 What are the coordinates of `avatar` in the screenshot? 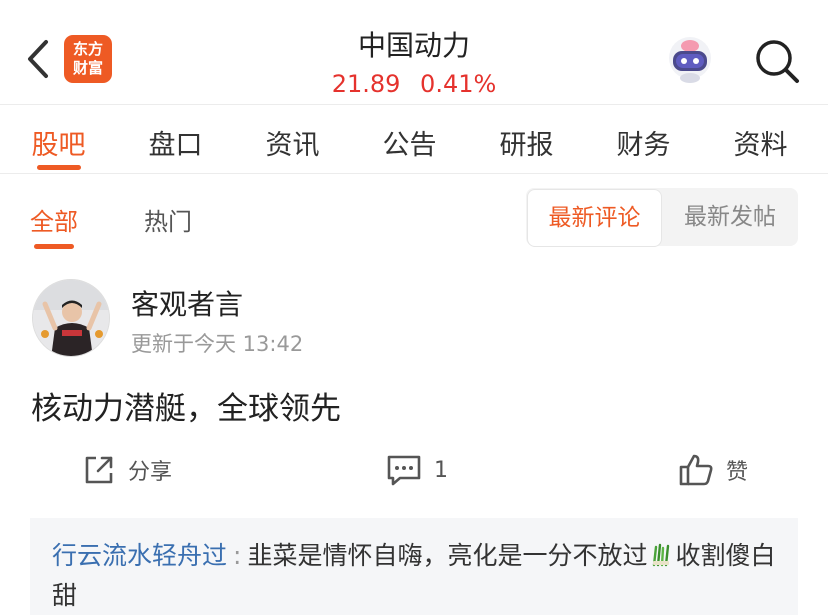 It's located at (71, 318).